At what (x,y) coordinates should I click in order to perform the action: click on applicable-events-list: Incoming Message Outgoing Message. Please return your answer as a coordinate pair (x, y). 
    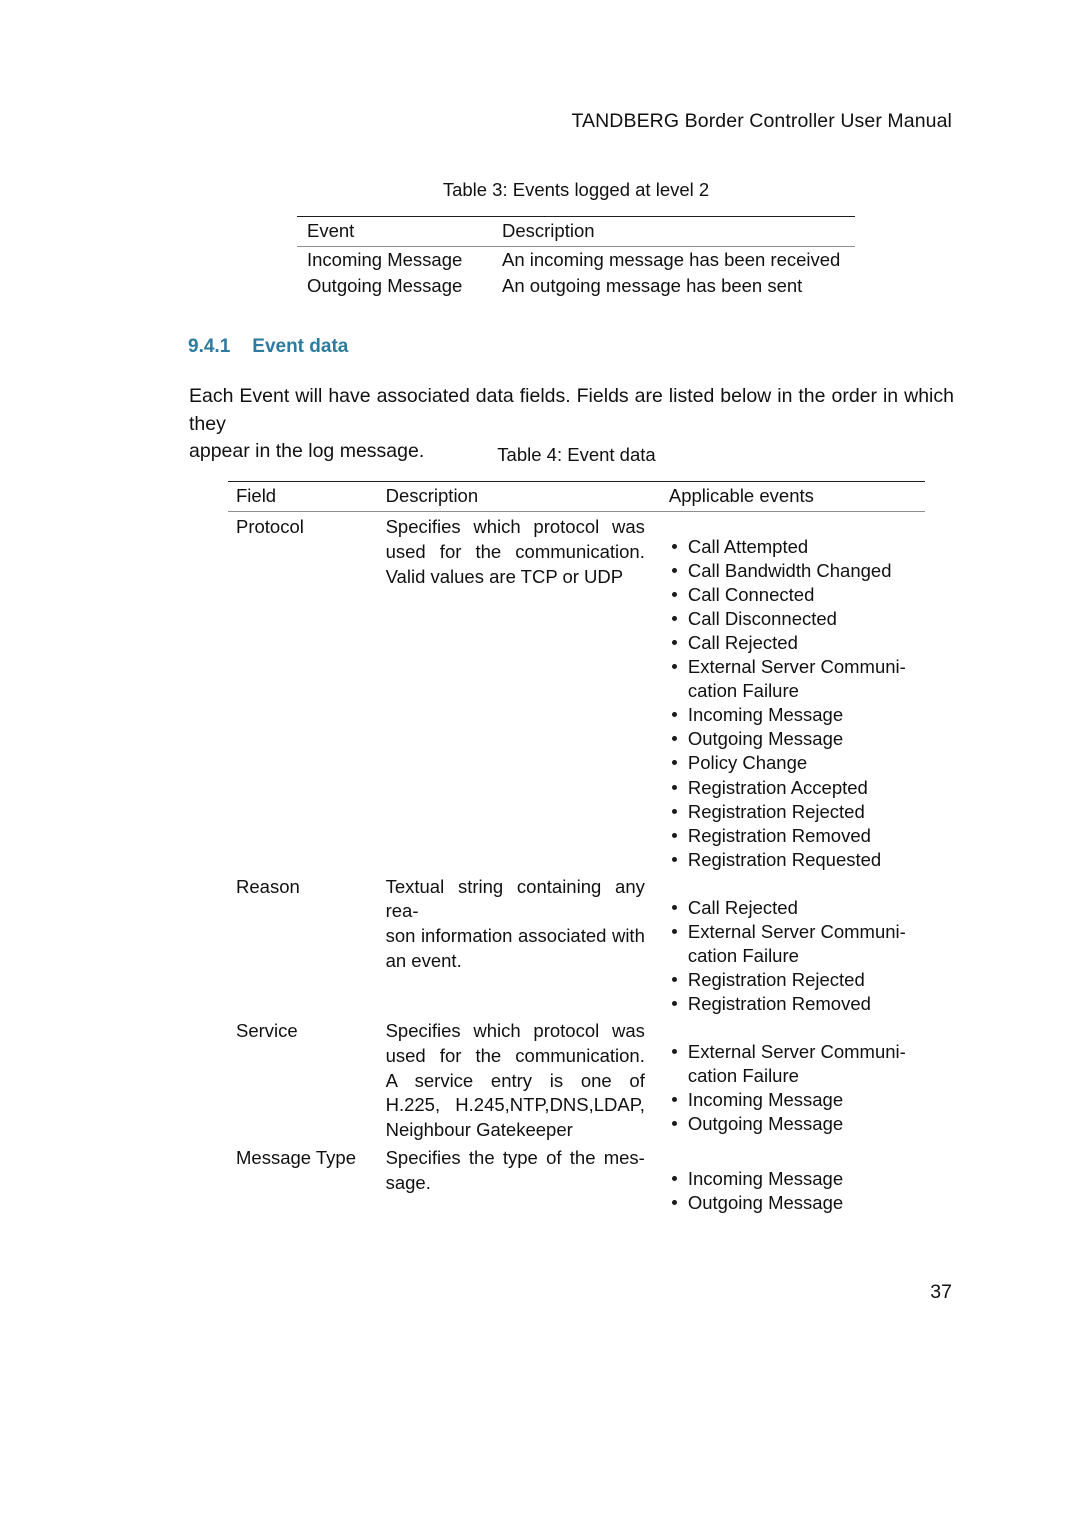
    Looking at the image, I should click on (797, 1191).